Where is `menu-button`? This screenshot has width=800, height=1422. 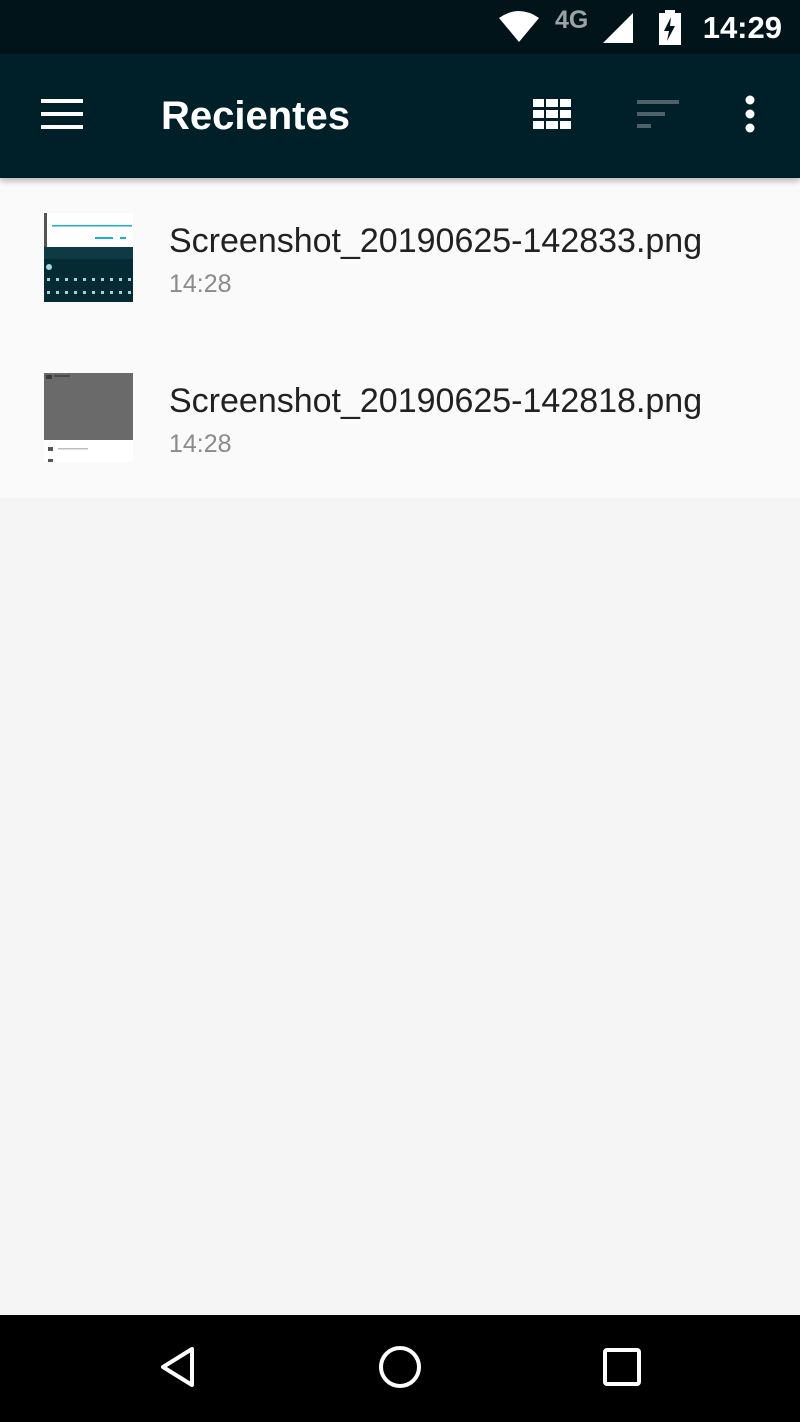 menu-button is located at coordinates (62, 116).